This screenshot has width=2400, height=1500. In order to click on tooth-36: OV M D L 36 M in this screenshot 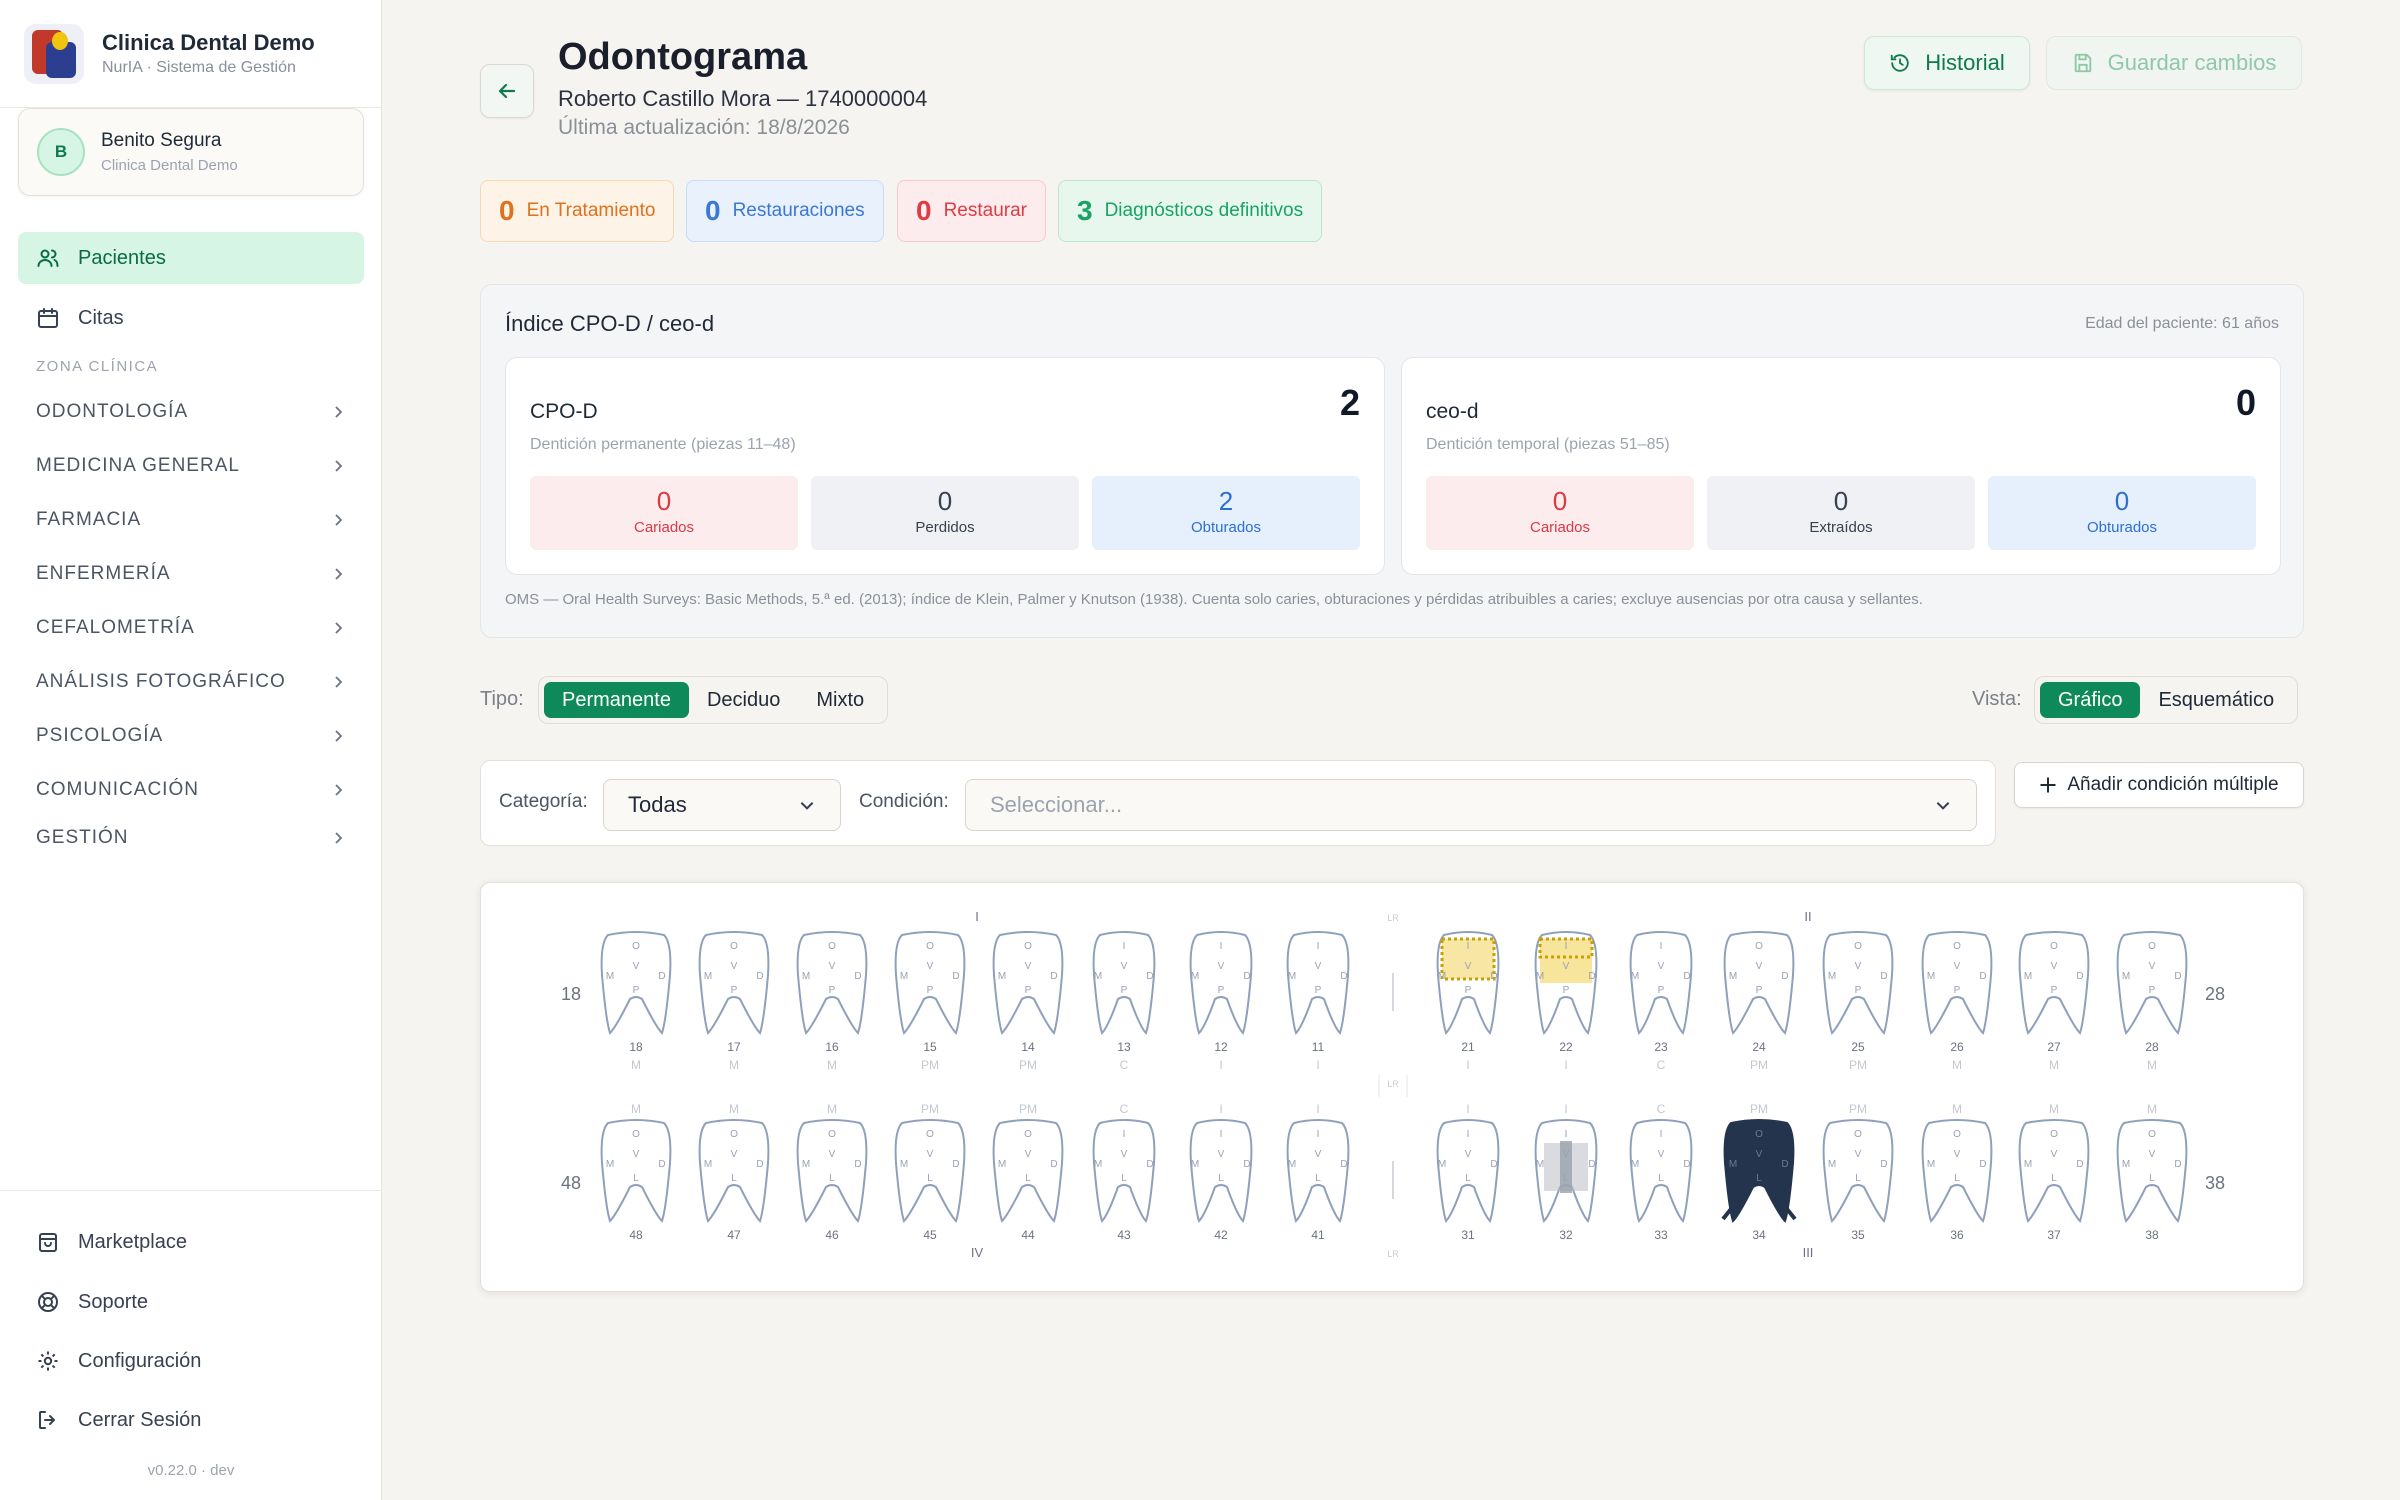, I will do `click(1957, 1172)`.